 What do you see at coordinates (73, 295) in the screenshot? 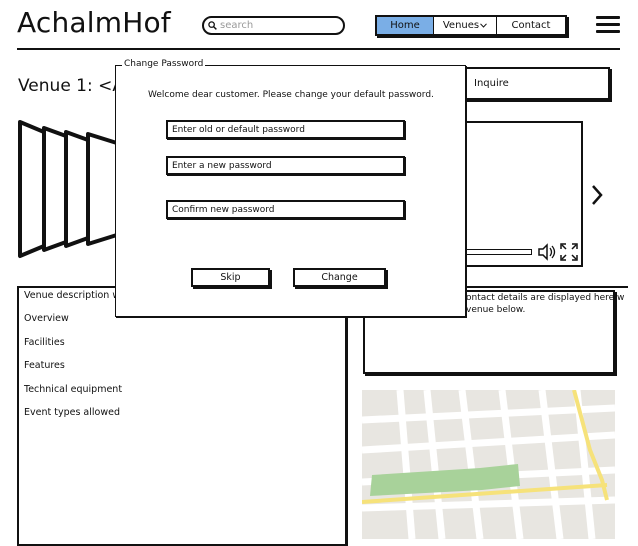
I see `description-heading: Venue description wi` at bounding box center [73, 295].